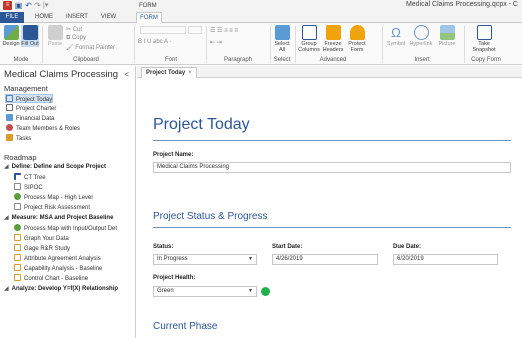  I want to click on phase-measure: ◢ Measure: MSA and Project Baseline, so click(58, 218).